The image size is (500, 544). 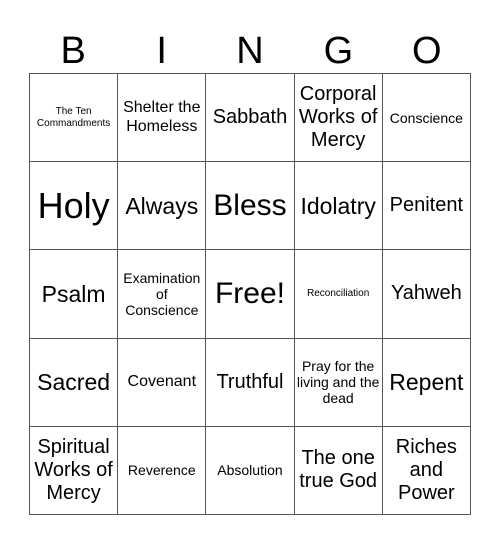 I want to click on bingo-cell-label: Absolution, so click(x=250, y=470).